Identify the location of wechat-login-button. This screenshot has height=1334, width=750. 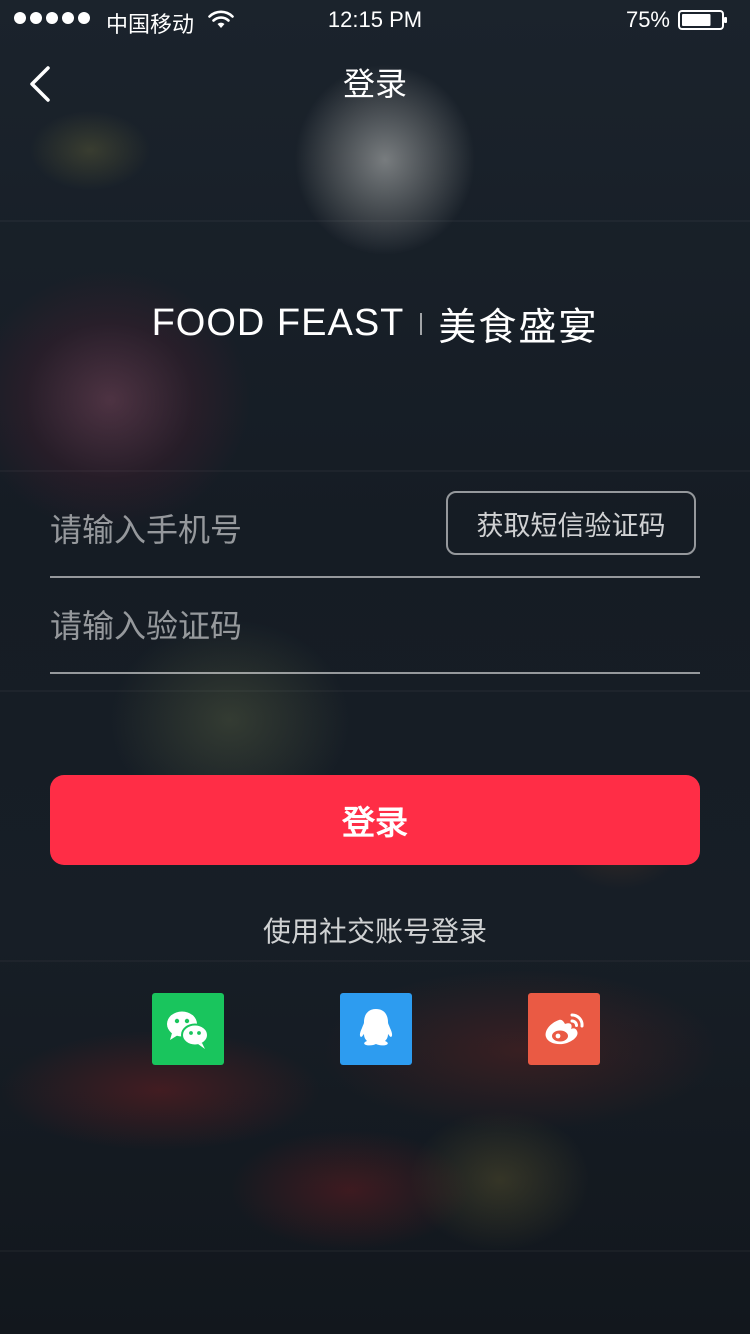
(188, 1029).